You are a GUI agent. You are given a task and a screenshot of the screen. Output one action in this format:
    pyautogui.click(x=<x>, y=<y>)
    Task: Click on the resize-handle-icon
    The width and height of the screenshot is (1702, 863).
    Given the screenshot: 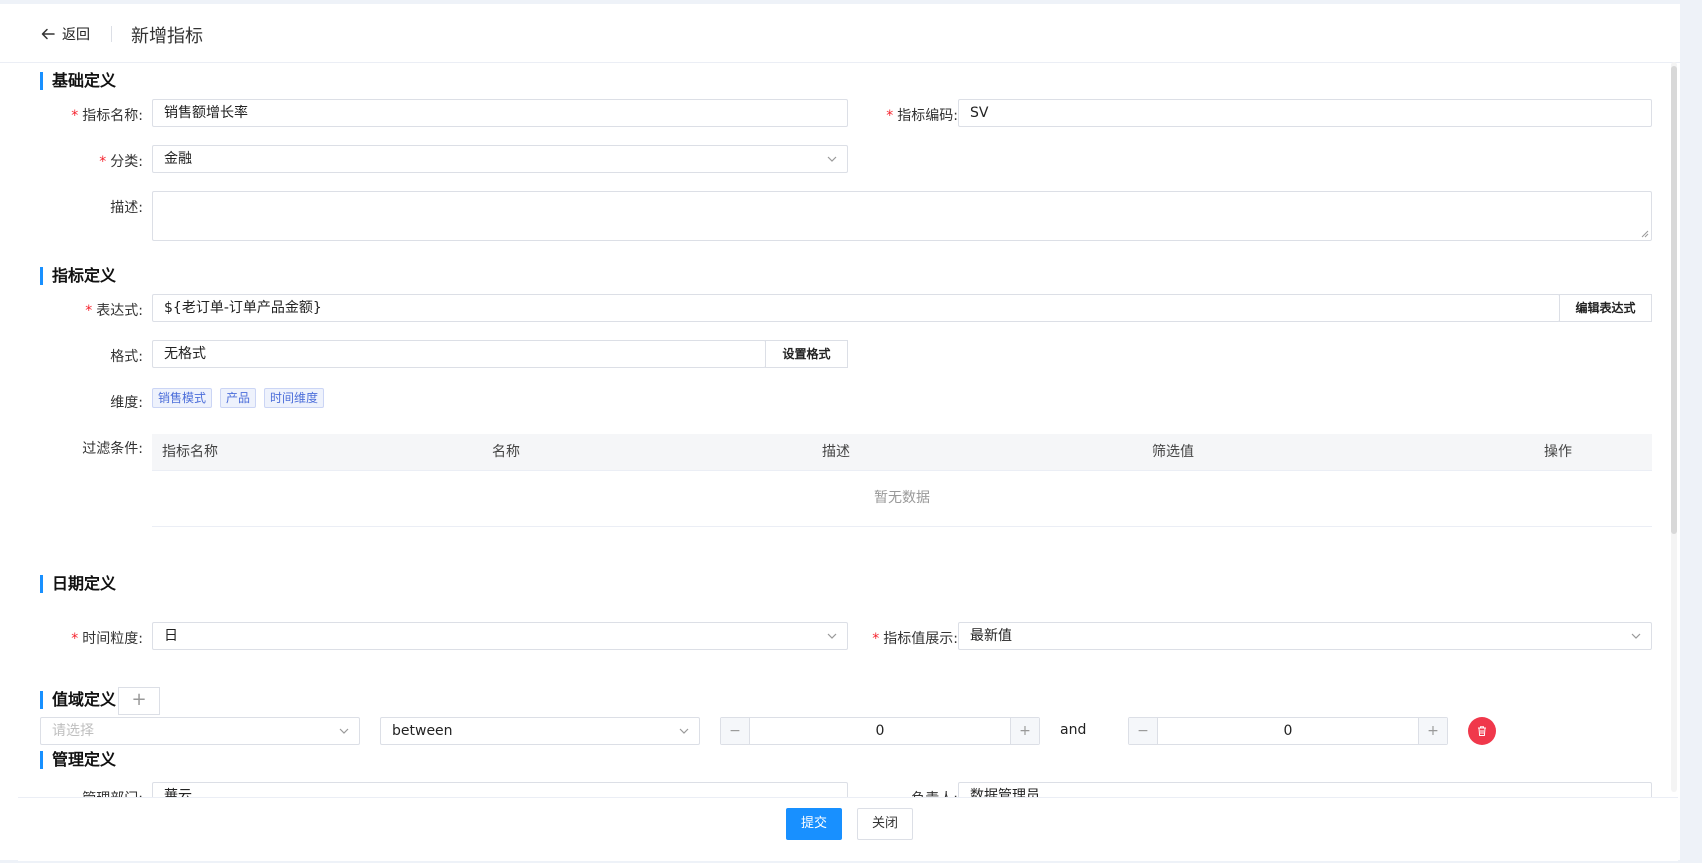 What is the action you would take?
    pyautogui.click(x=1645, y=234)
    